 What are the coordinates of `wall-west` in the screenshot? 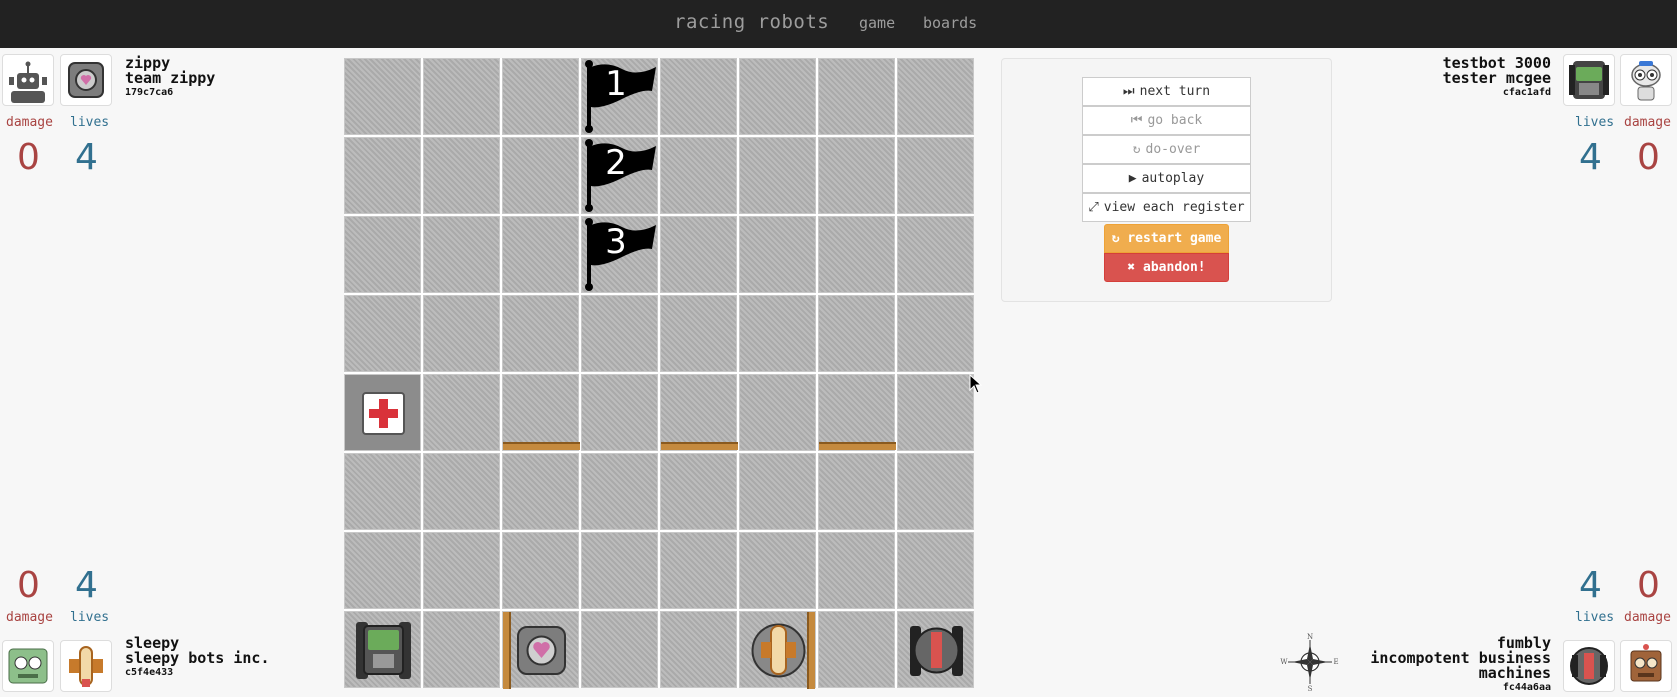 It's located at (507, 650).